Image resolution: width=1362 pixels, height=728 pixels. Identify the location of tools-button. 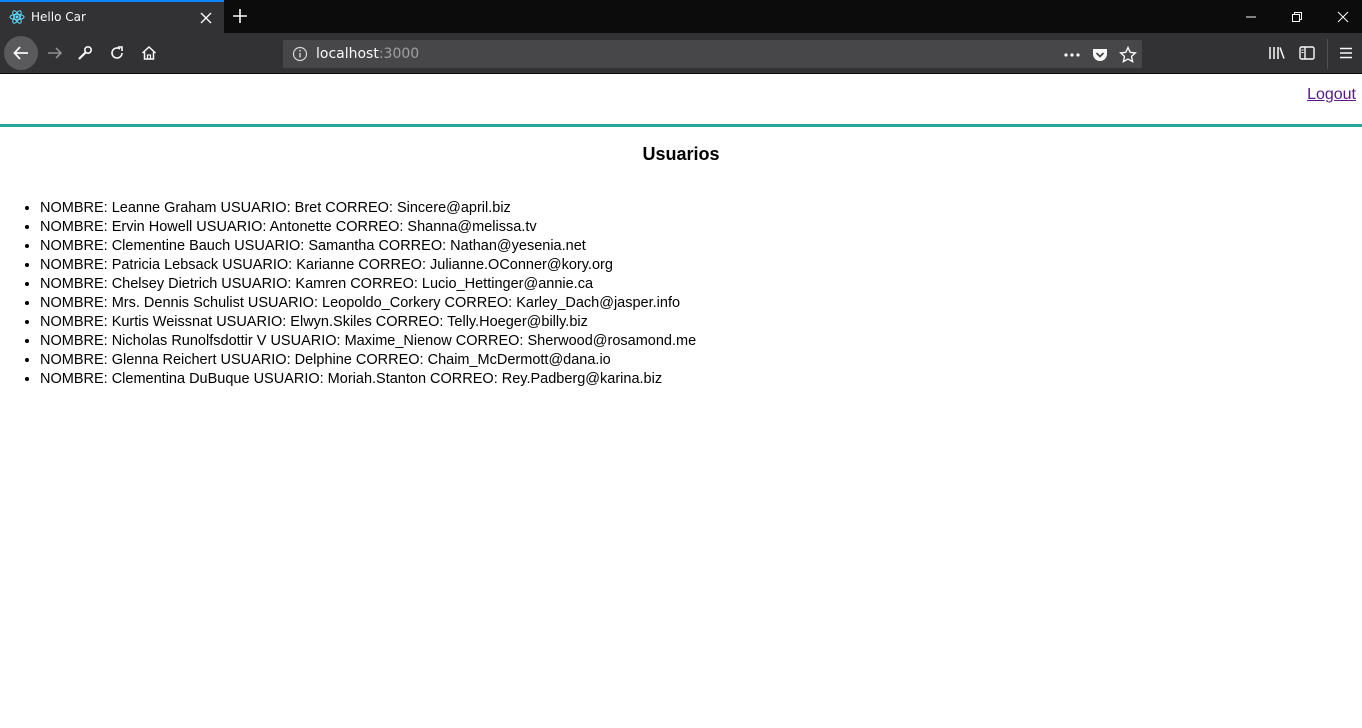
(85, 53).